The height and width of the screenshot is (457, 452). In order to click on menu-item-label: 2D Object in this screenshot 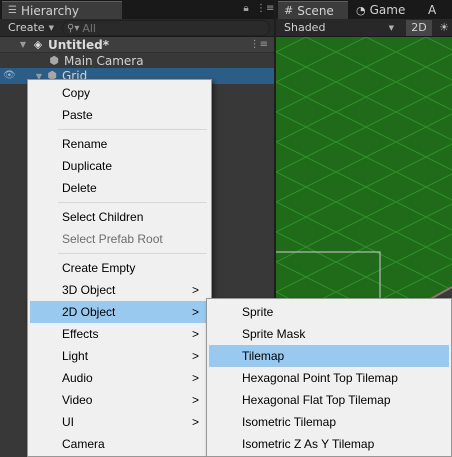, I will do `click(89, 312)`.